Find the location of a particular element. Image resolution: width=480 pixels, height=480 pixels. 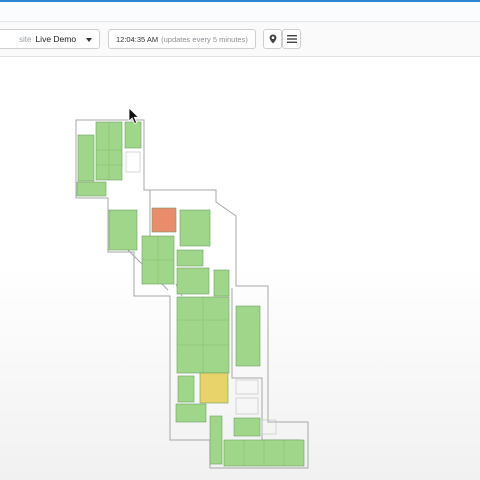

update-time-display: 12:04:35 AM (updates every 5 minutes) is located at coordinates (182, 39).